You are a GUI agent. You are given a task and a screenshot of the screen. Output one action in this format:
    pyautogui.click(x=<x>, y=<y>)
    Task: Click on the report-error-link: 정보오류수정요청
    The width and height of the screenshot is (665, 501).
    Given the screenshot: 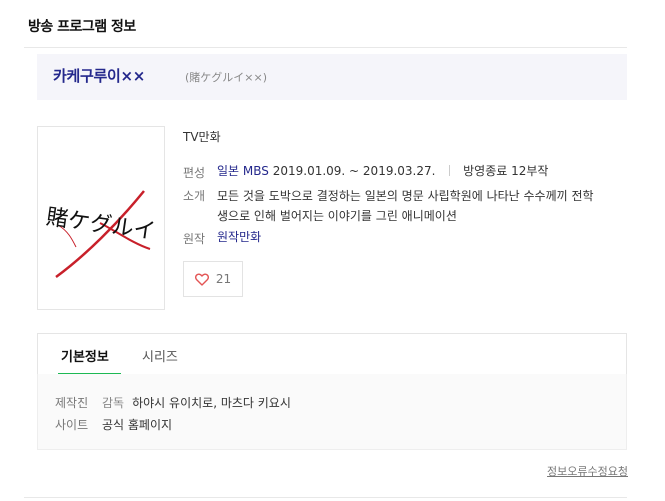 What is the action you would take?
    pyautogui.click(x=587, y=471)
    